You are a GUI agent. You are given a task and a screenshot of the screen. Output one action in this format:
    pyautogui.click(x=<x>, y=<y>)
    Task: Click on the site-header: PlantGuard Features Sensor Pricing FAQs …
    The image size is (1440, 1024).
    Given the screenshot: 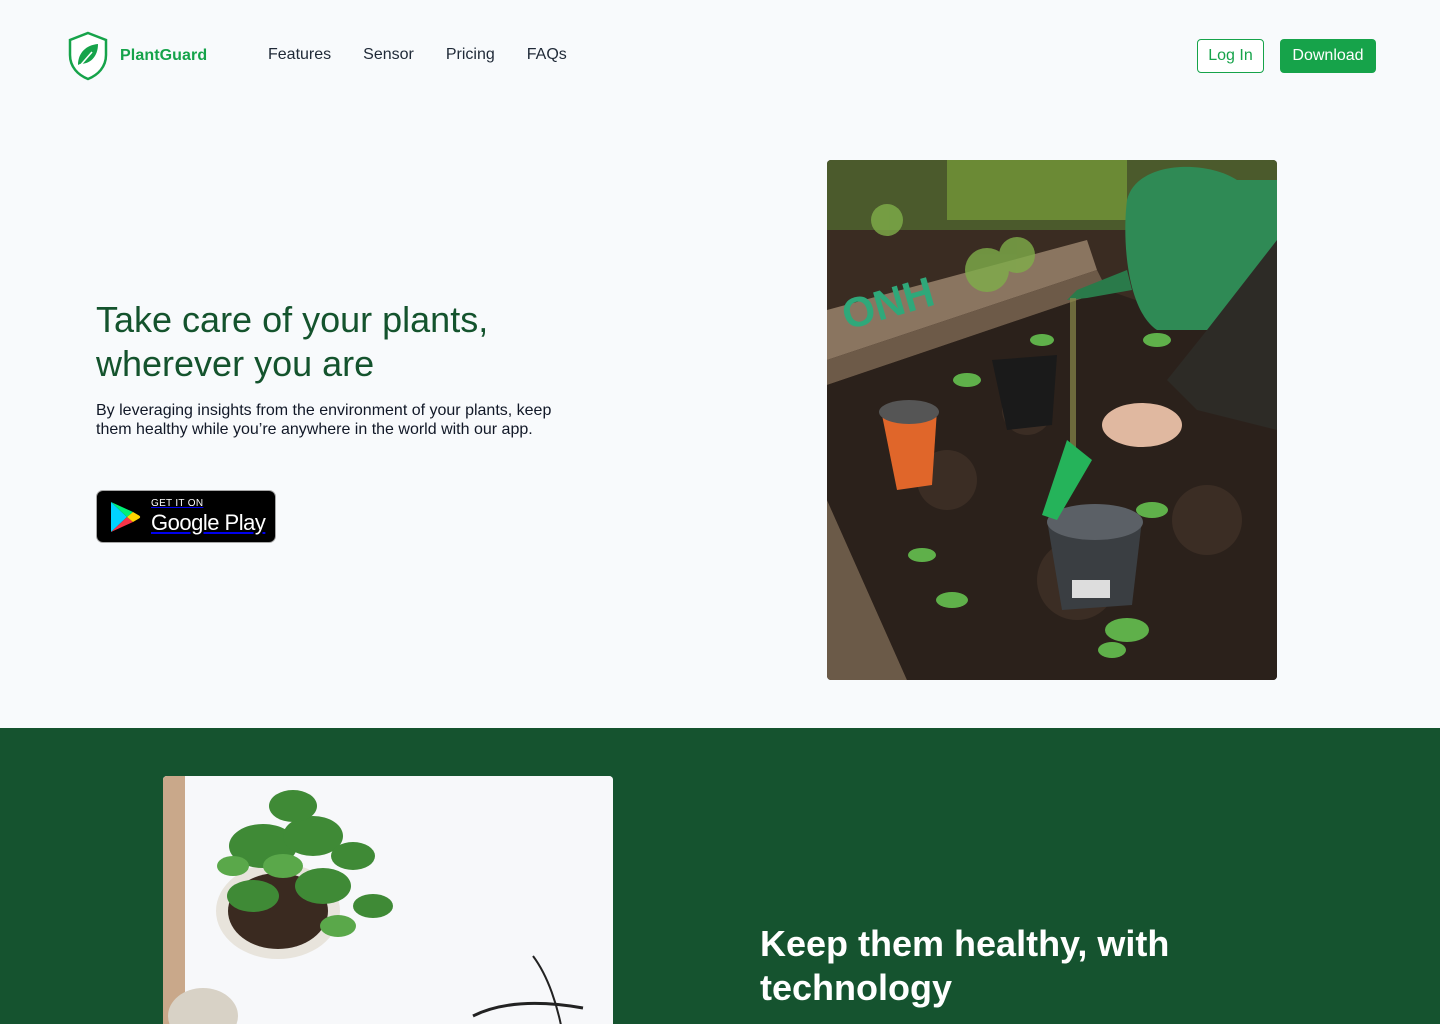 What is the action you would take?
    pyautogui.click(x=720, y=56)
    